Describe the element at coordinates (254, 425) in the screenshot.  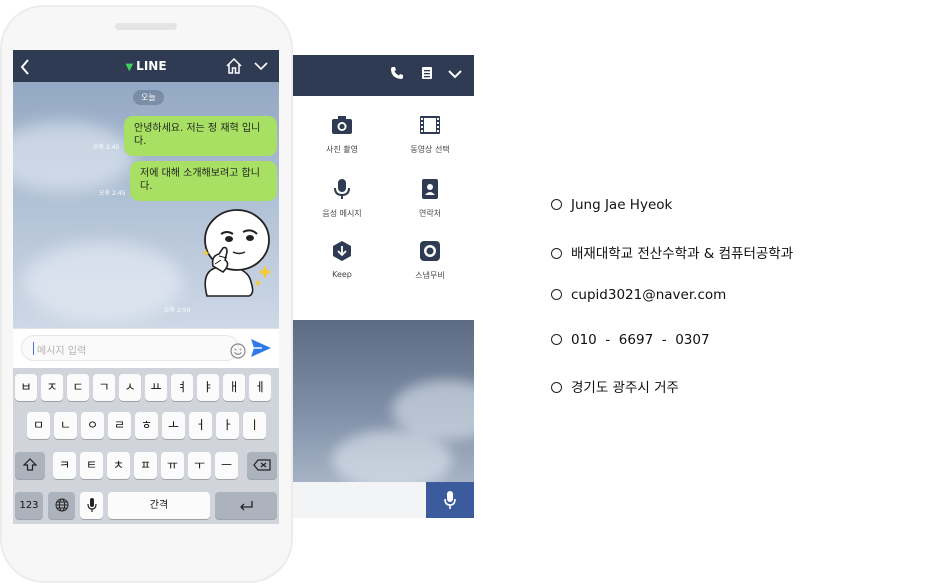
I see `key: ㅣ` at that location.